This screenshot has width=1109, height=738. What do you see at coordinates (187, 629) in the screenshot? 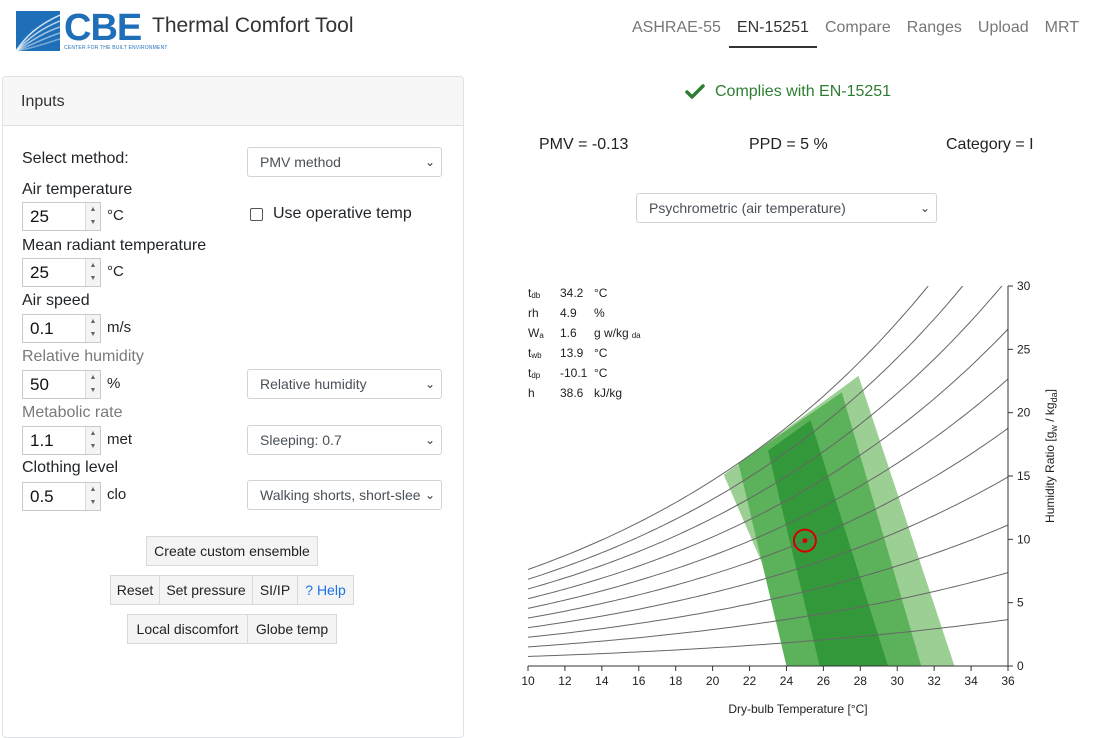
I see `local-discomfort-button: Local discomfort` at bounding box center [187, 629].